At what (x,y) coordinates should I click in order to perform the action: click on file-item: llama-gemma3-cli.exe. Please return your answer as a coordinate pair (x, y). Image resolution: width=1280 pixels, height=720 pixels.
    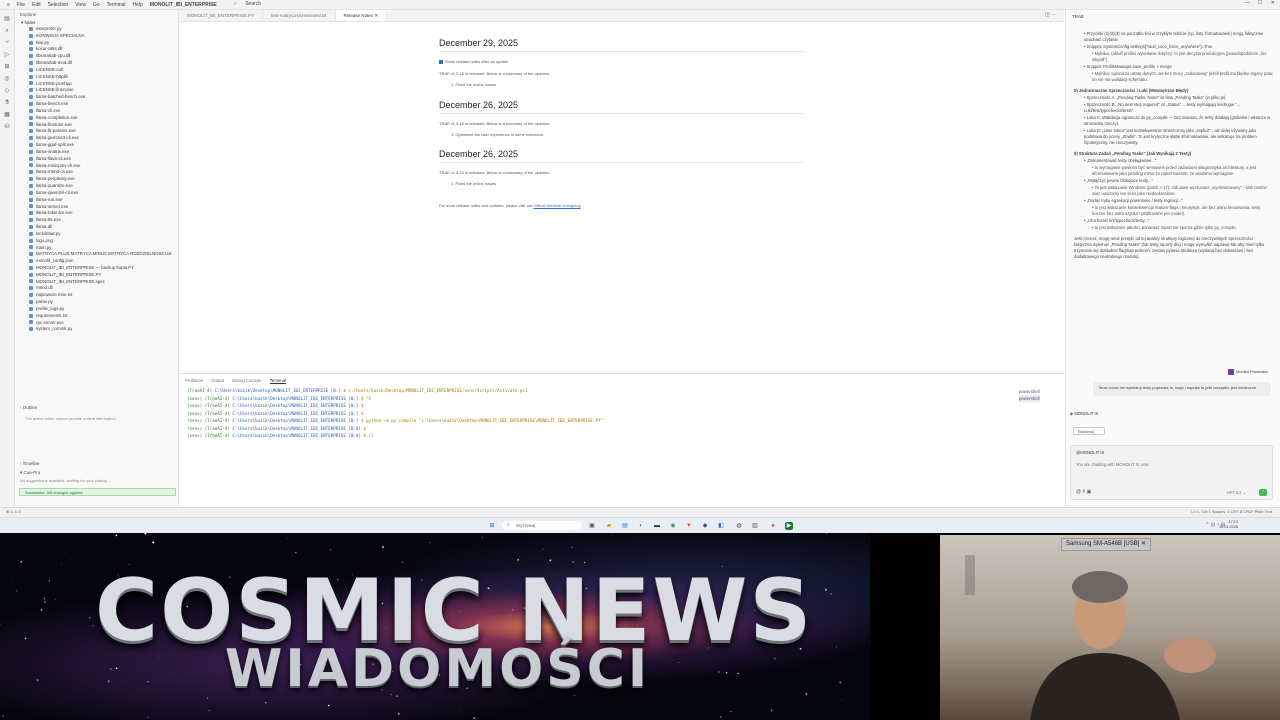
    Looking at the image, I should click on (96, 138).